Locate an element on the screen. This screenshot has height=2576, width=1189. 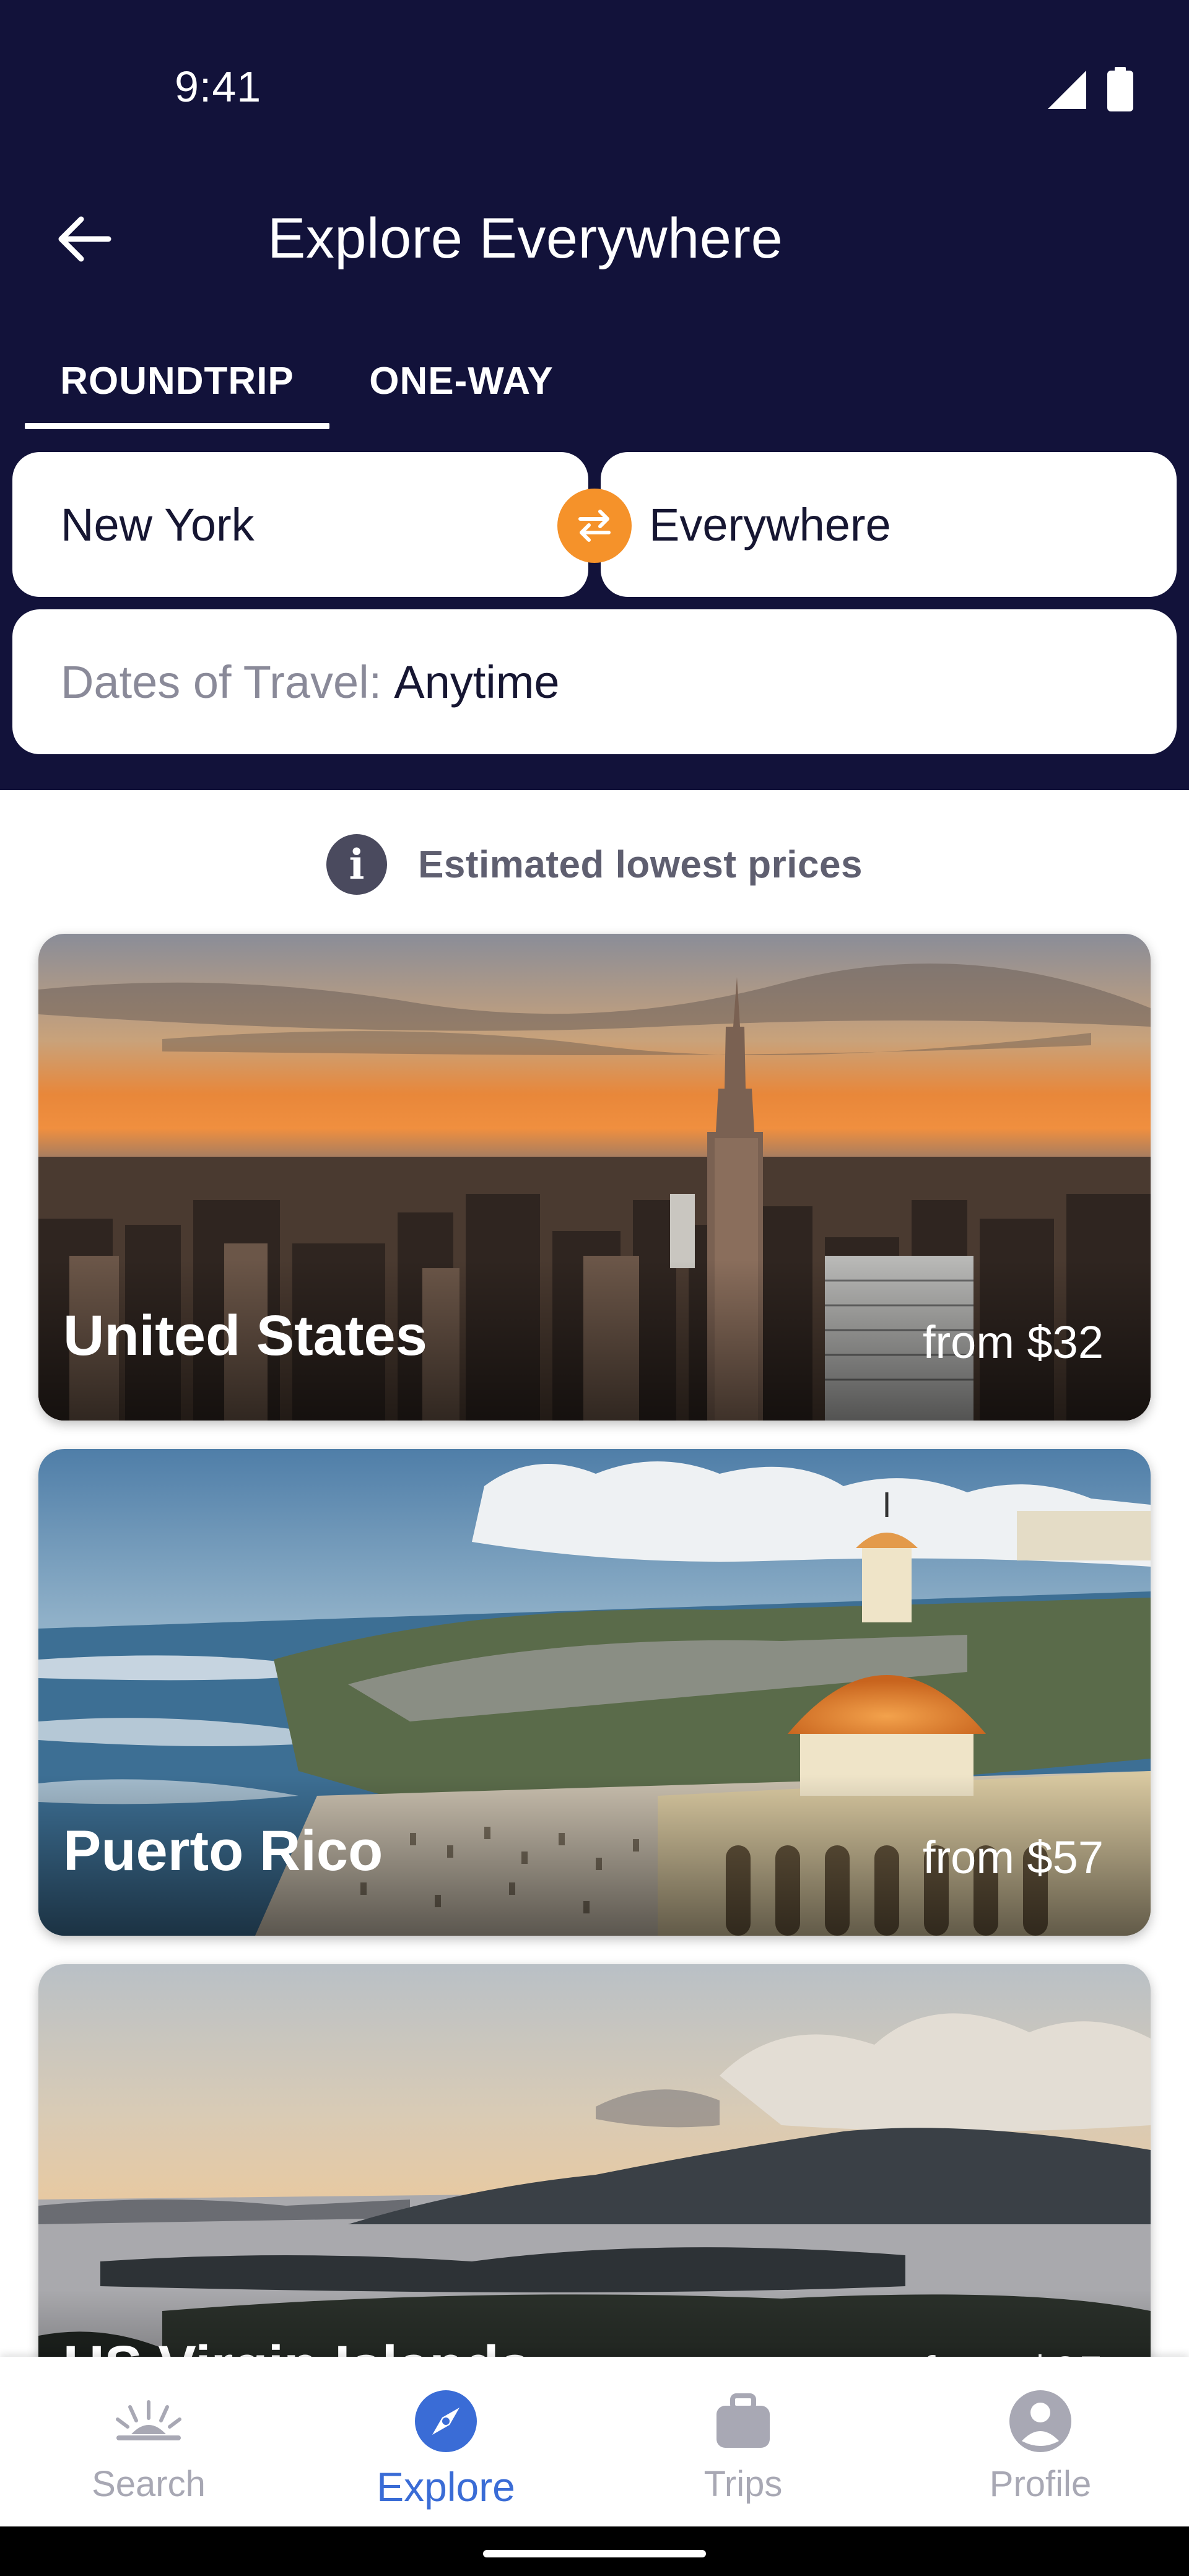
swap-arrows-icon is located at coordinates (594, 526).